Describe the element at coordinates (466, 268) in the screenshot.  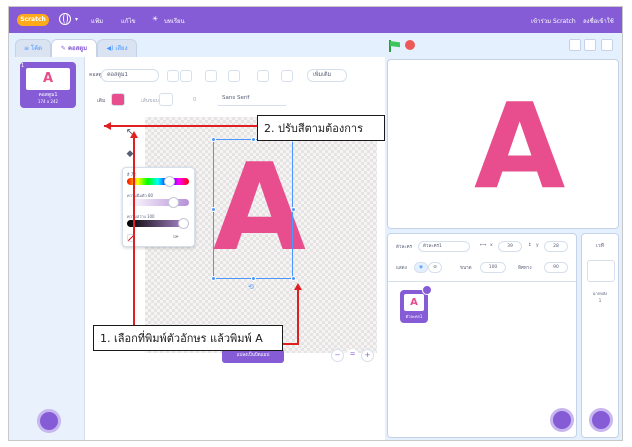
I see `size-label: ขนาด` at that location.